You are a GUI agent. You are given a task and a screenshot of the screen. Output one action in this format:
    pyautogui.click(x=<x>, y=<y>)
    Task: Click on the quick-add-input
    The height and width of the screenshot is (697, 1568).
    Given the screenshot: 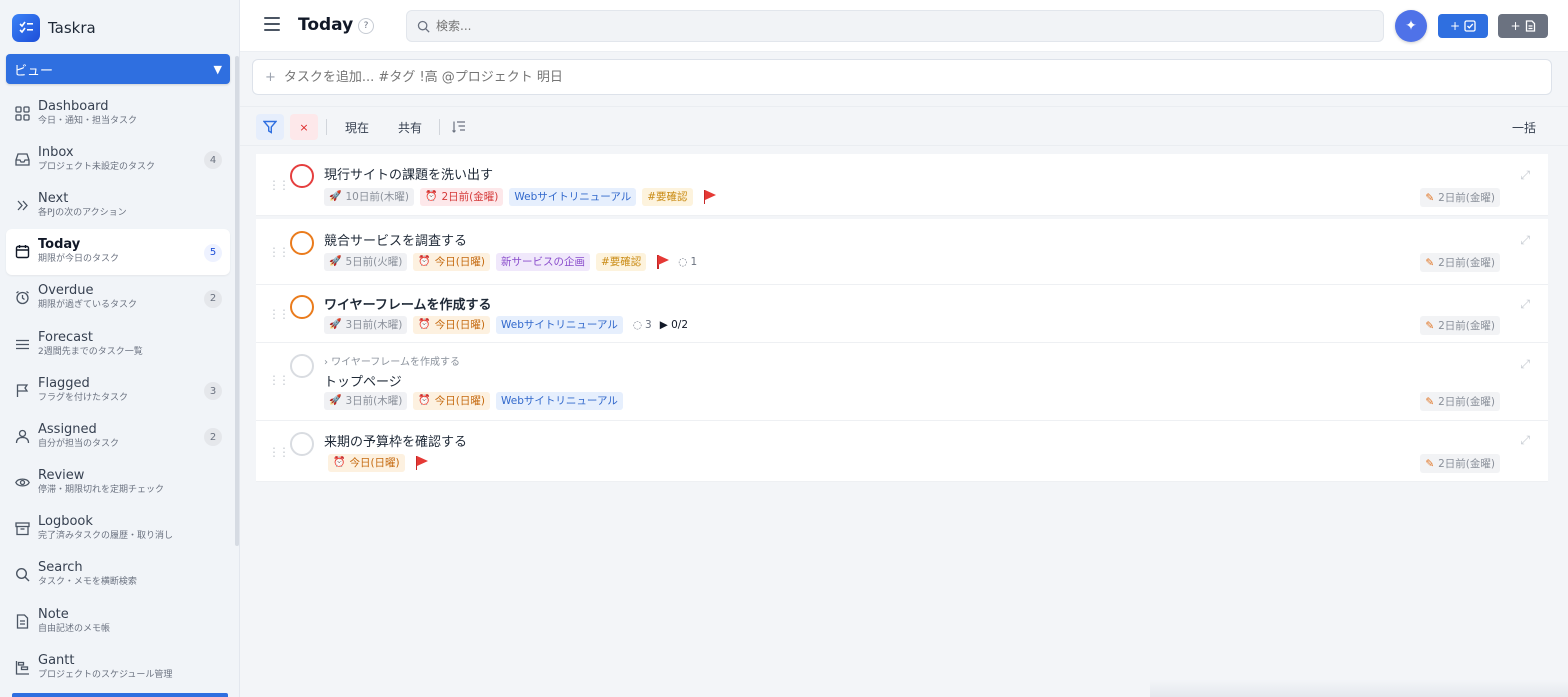 What is the action you would take?
    pyautogui.click(x=883, y=77)
    